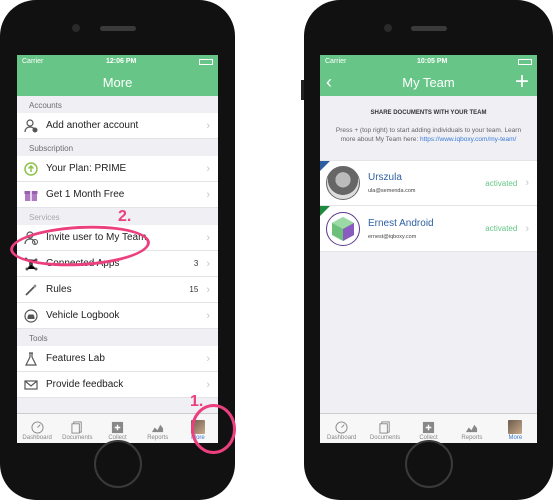  I want to click on status-bar: Carrier 12:06 PM, so click(117, 61).